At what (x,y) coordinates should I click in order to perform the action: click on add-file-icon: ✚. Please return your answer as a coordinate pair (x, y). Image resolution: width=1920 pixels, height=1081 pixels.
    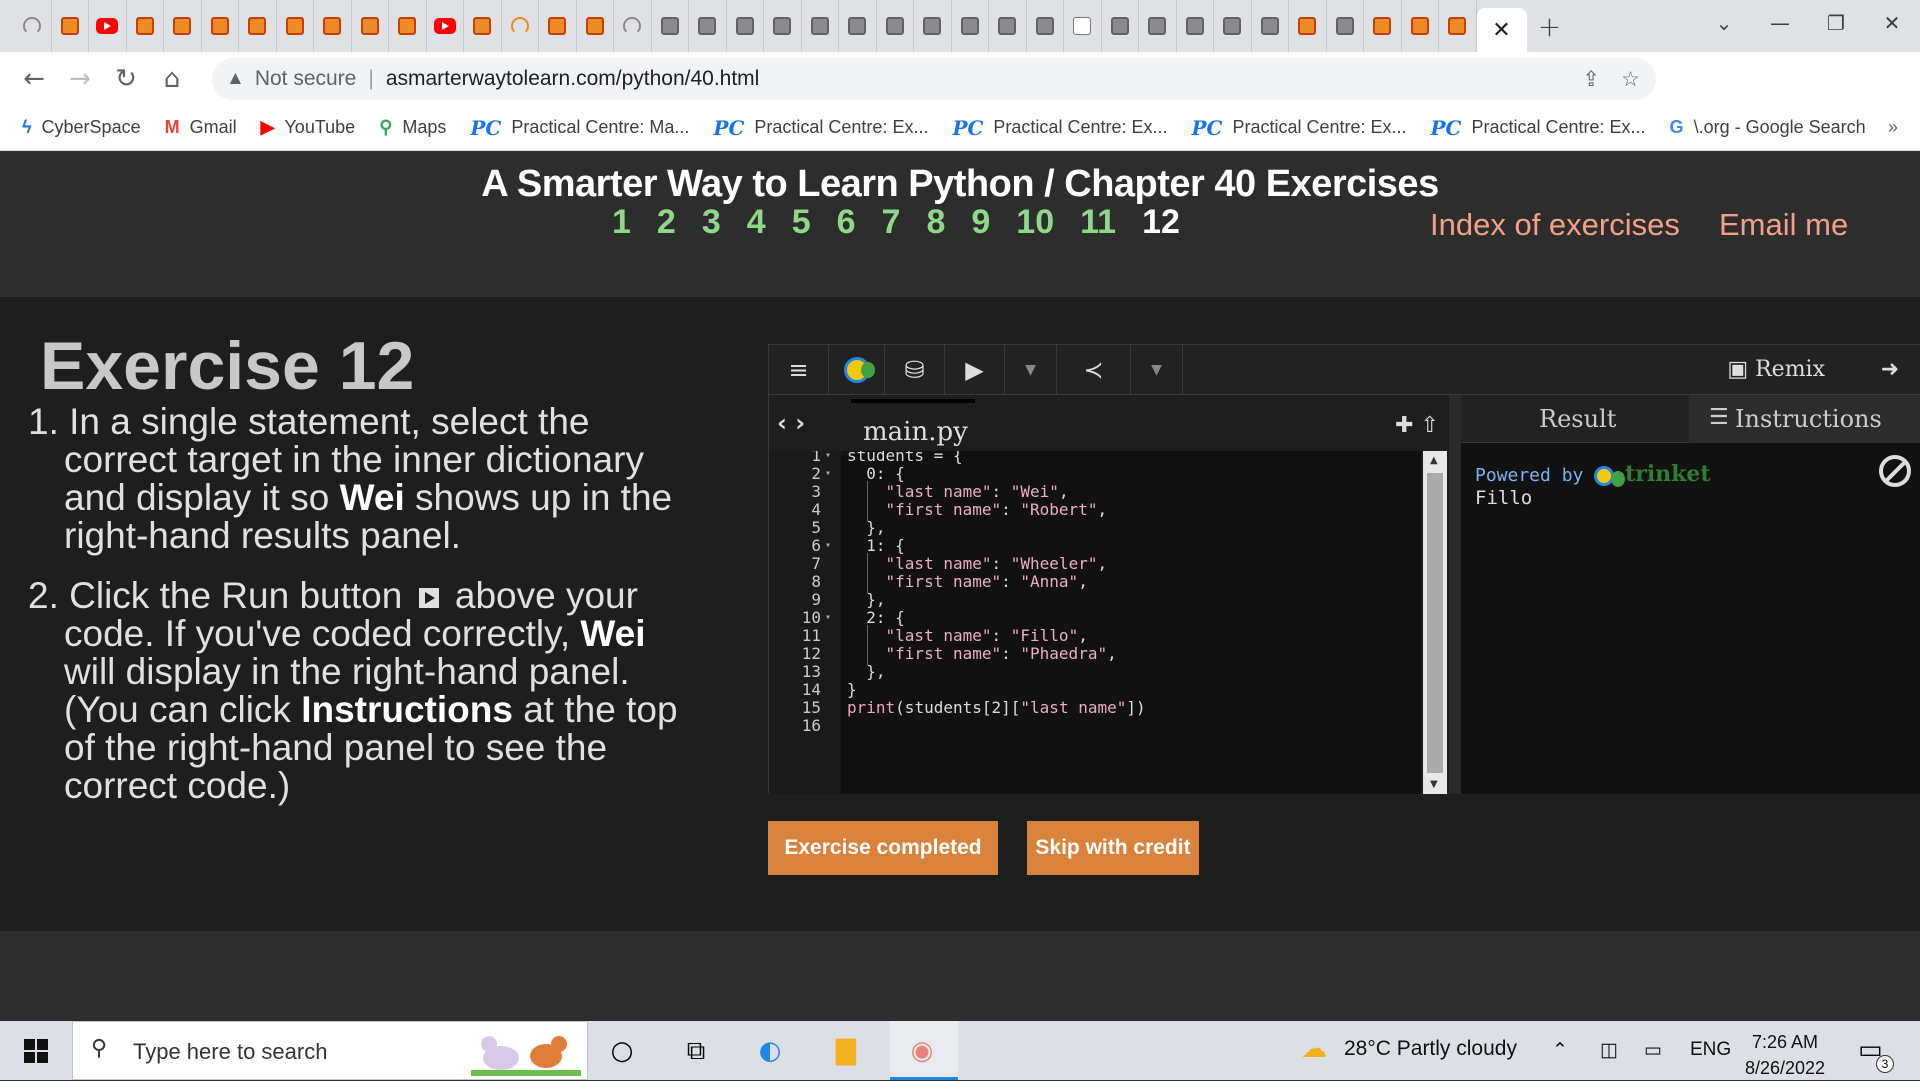
    Looking at the image, I should click on (1404, 425).